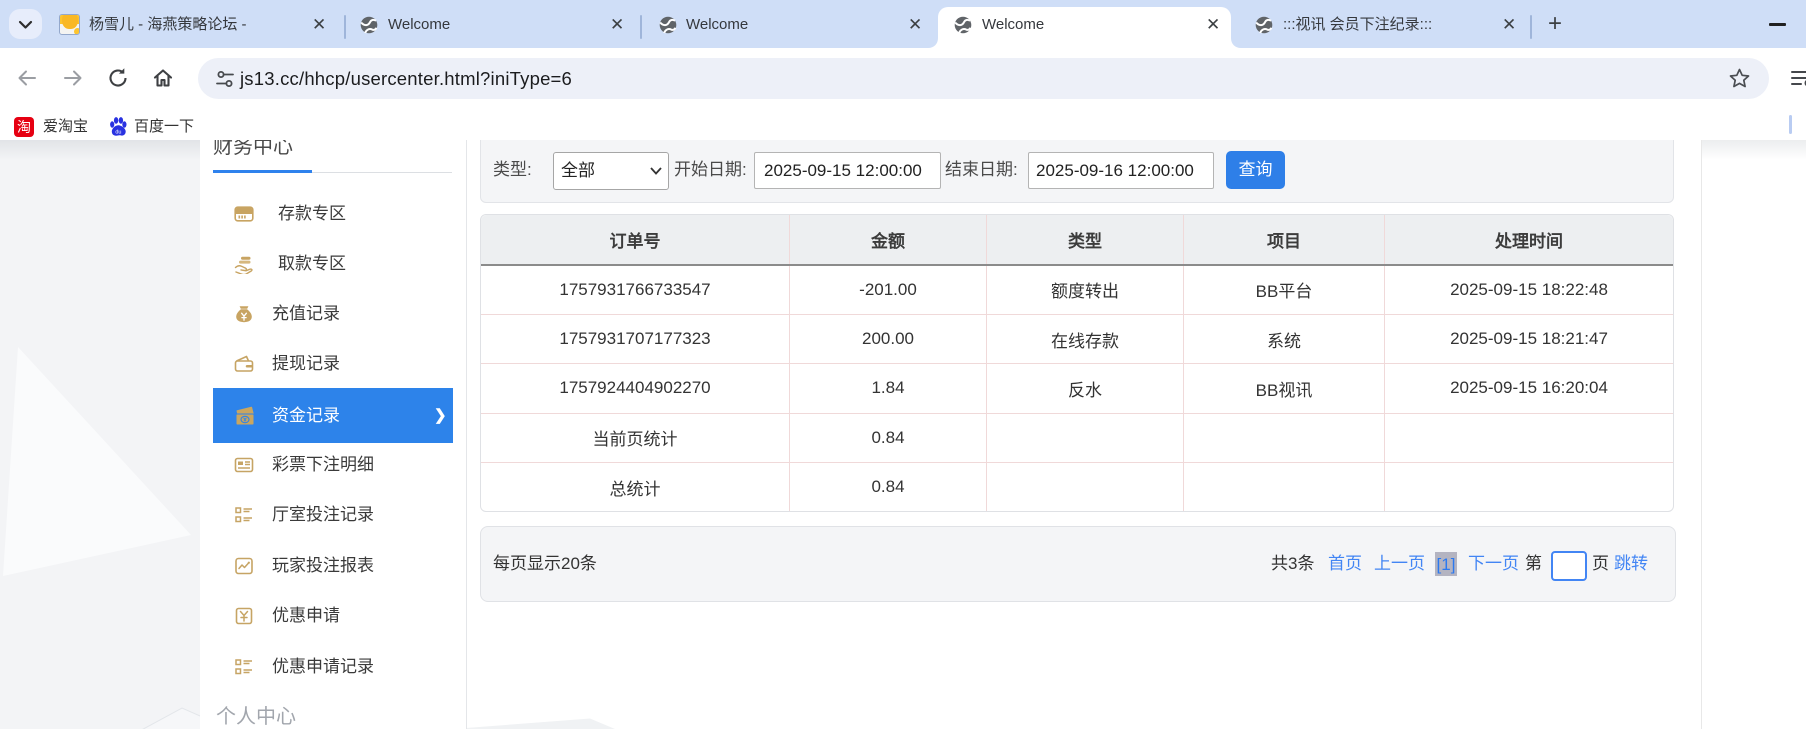  I want to click on svg-text: du, so click(118, 132).